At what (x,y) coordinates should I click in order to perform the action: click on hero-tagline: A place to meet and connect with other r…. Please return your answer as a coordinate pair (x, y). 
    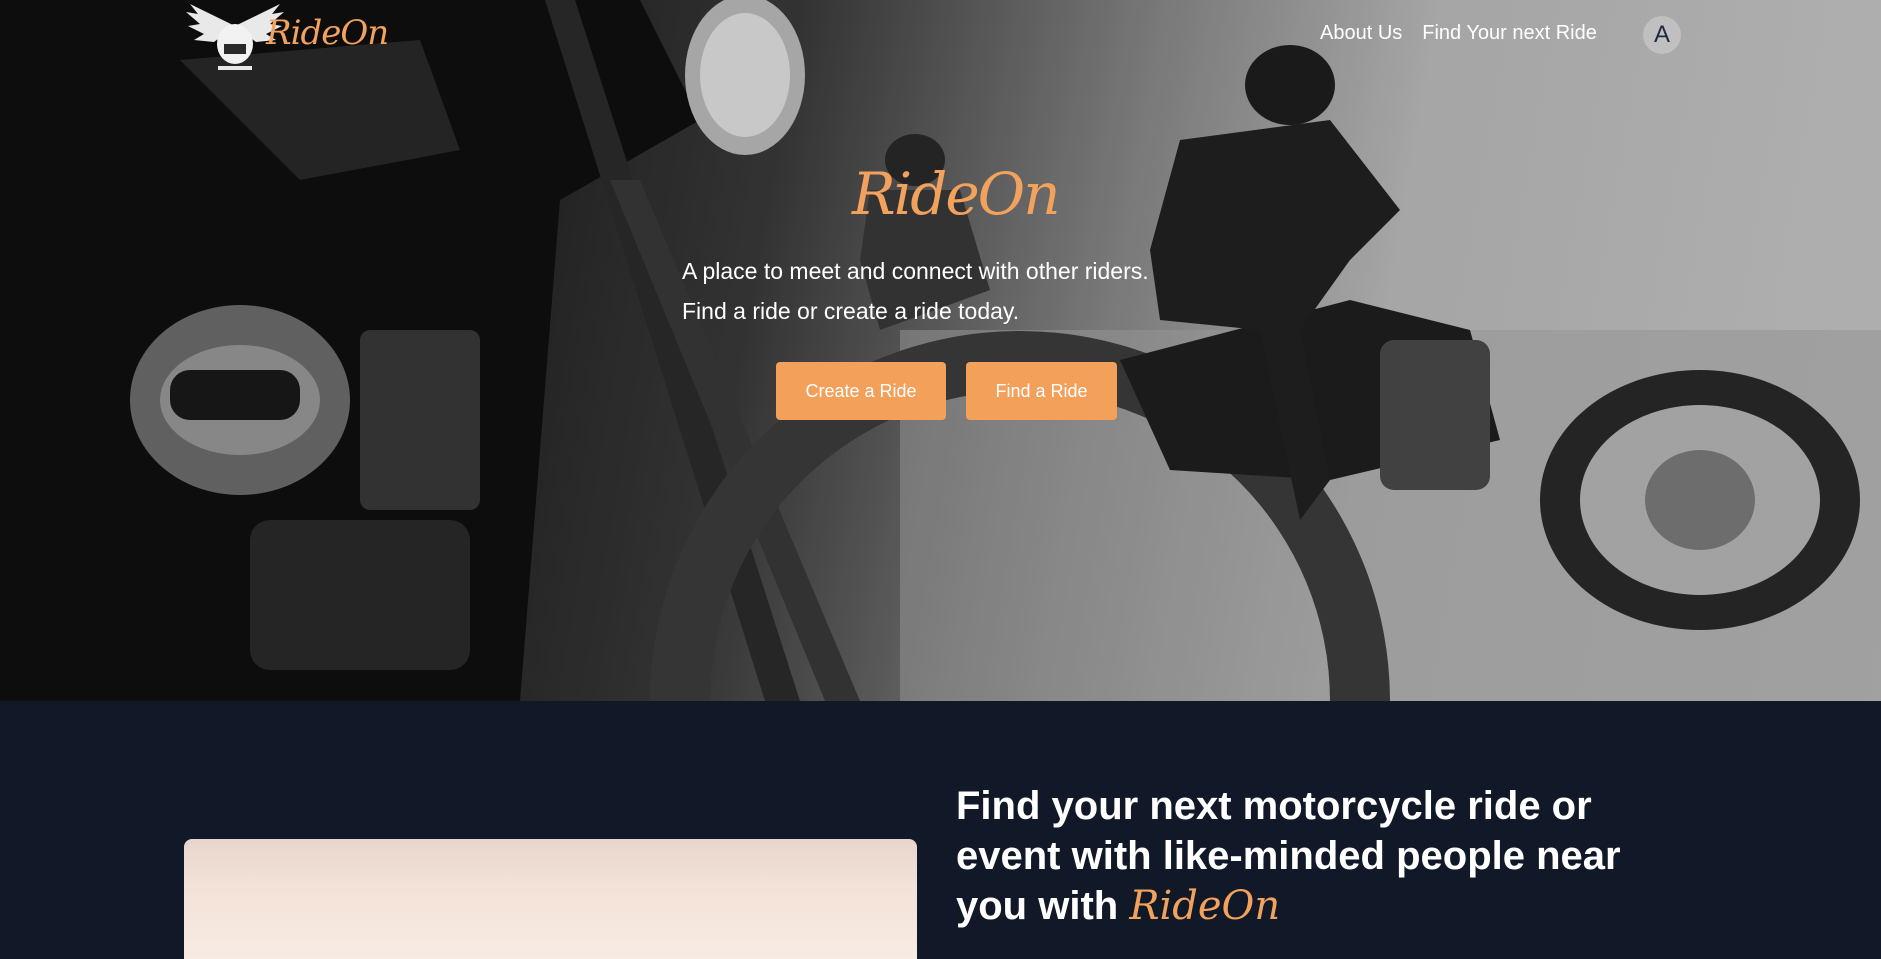
    Looking at the image, I should click on (915, 271).